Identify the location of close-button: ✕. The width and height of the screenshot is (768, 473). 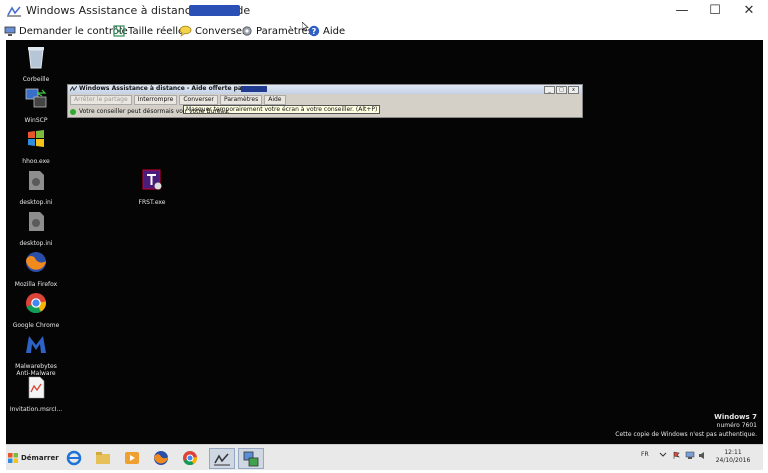
(749, 11).